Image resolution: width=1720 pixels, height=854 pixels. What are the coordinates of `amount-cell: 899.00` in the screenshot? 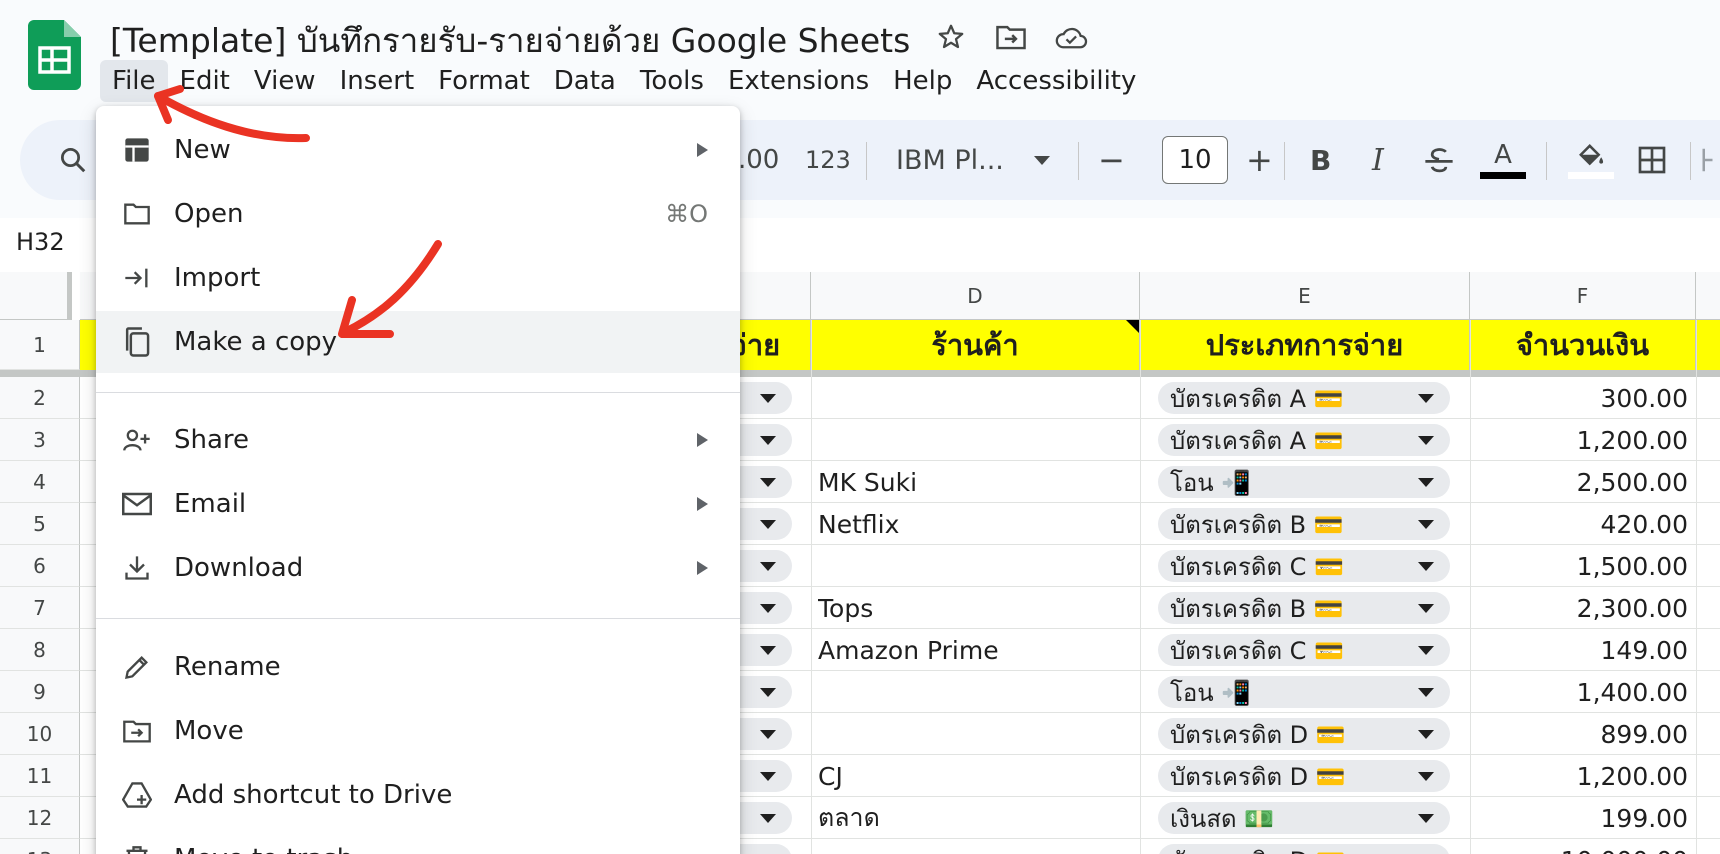 It's located at (1579, 734).